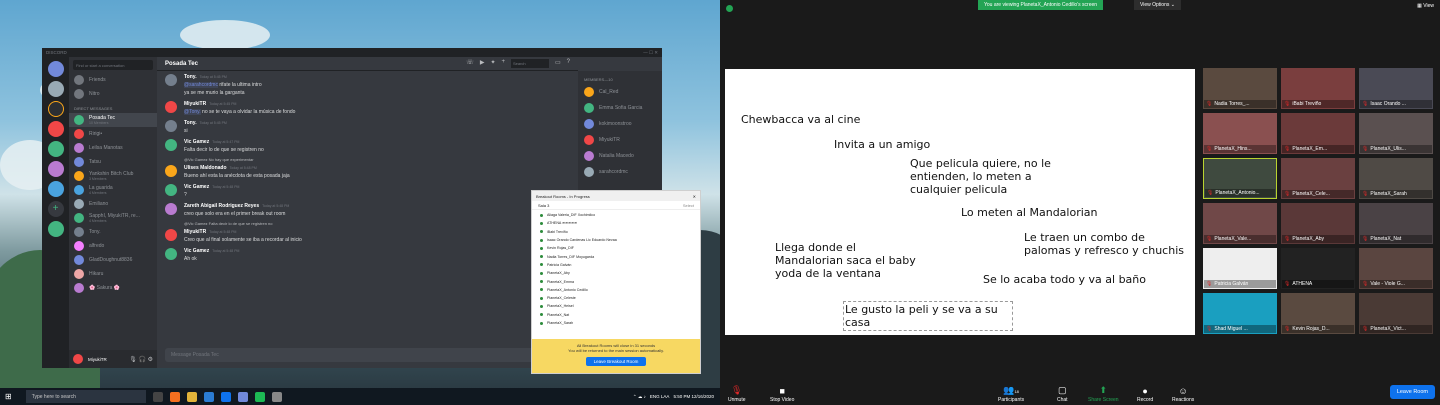  What do you see at coordinates (113, 274) in the screenshot?
I see `dm-item: Hikaru` at bounding box center [113, 274].